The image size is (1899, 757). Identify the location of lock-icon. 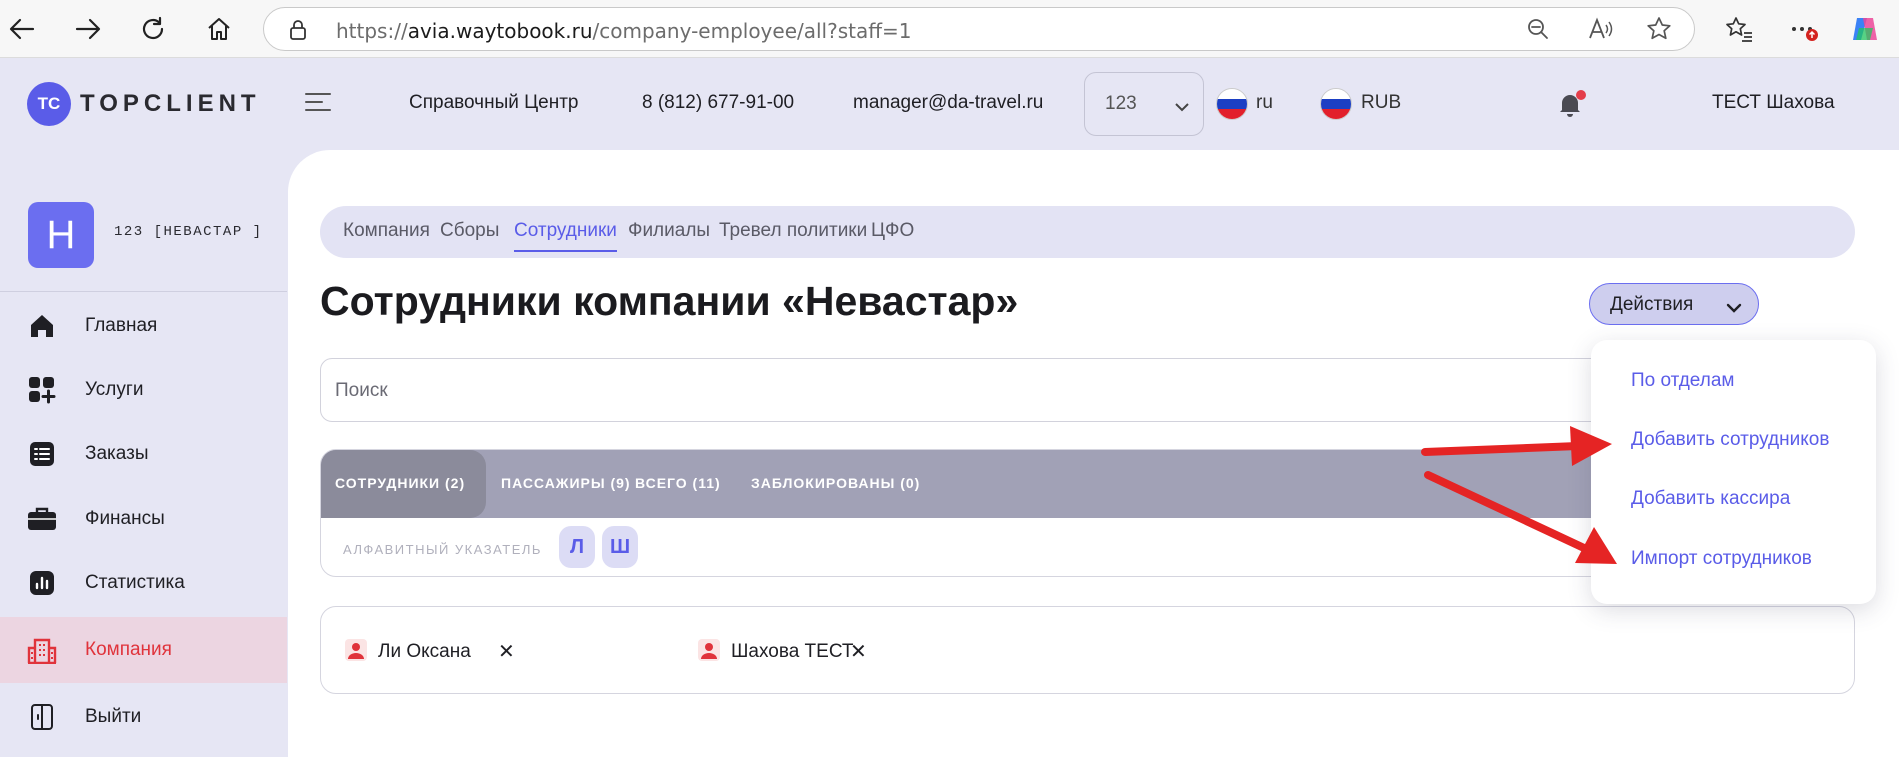
(298, 32).